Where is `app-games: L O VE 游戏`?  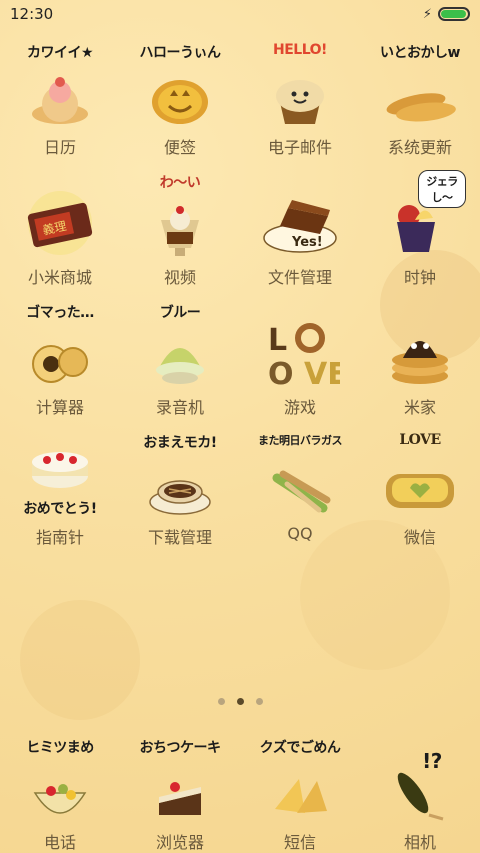
app-games: L O VE 游戏 is located at coordinates (300, 365).